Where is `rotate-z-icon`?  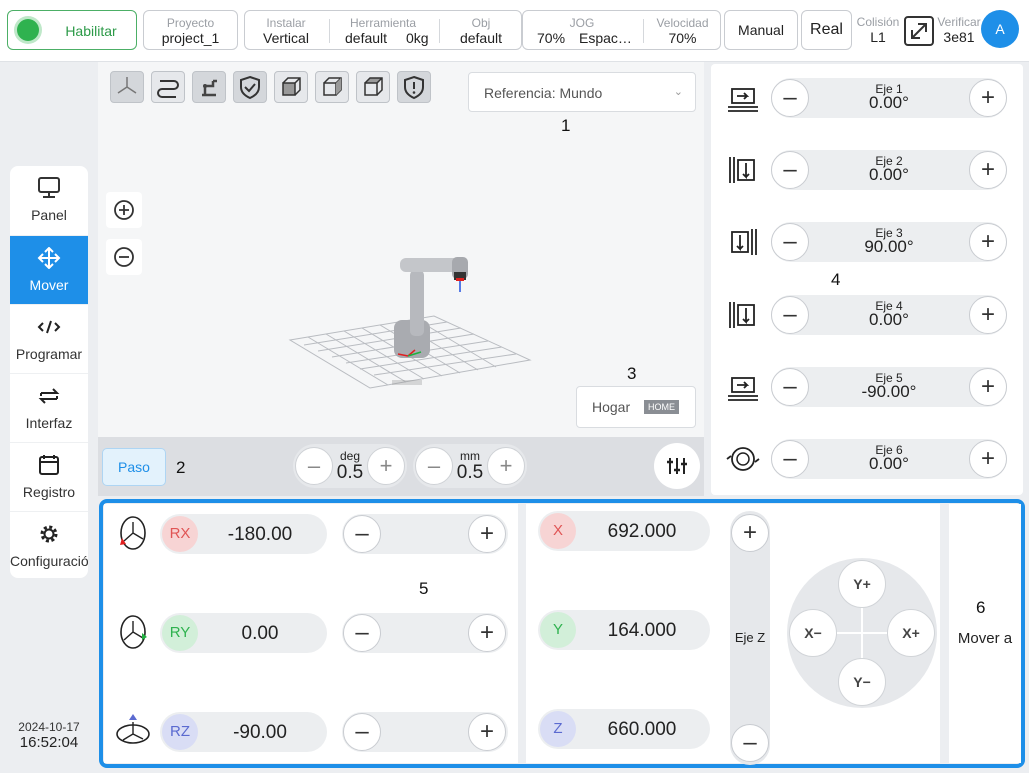
rotate-z-icon is located at coordinates (133, 731).